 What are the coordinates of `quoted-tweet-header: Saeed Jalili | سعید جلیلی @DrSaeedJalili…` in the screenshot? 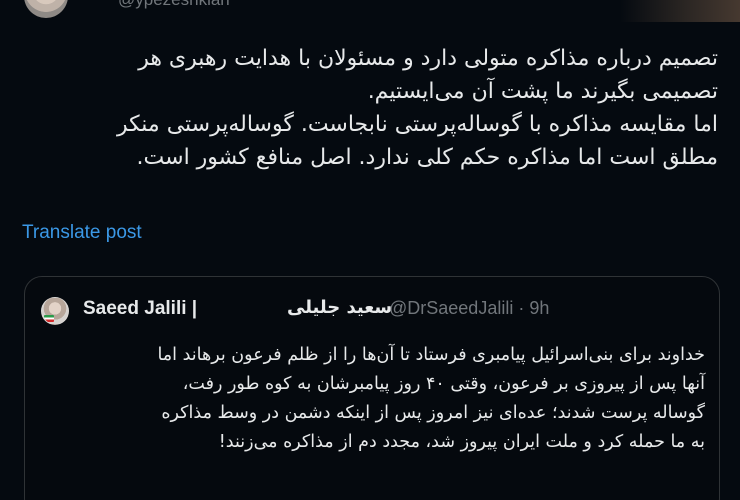 It's located at (371, 311).